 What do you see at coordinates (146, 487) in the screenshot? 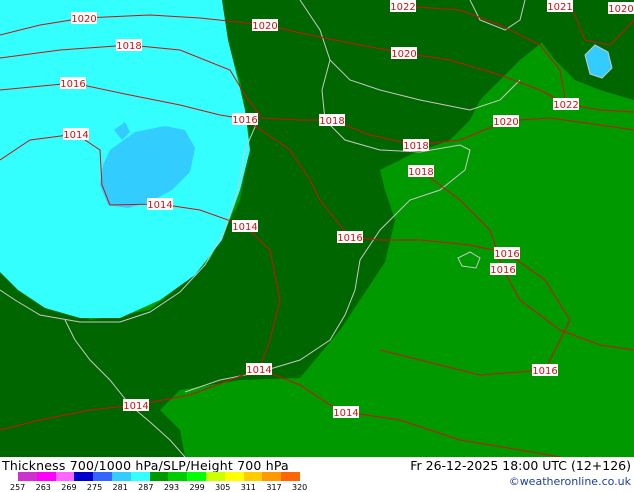
I see `scale-tick-label: 287` at bounding box center [146, 487].